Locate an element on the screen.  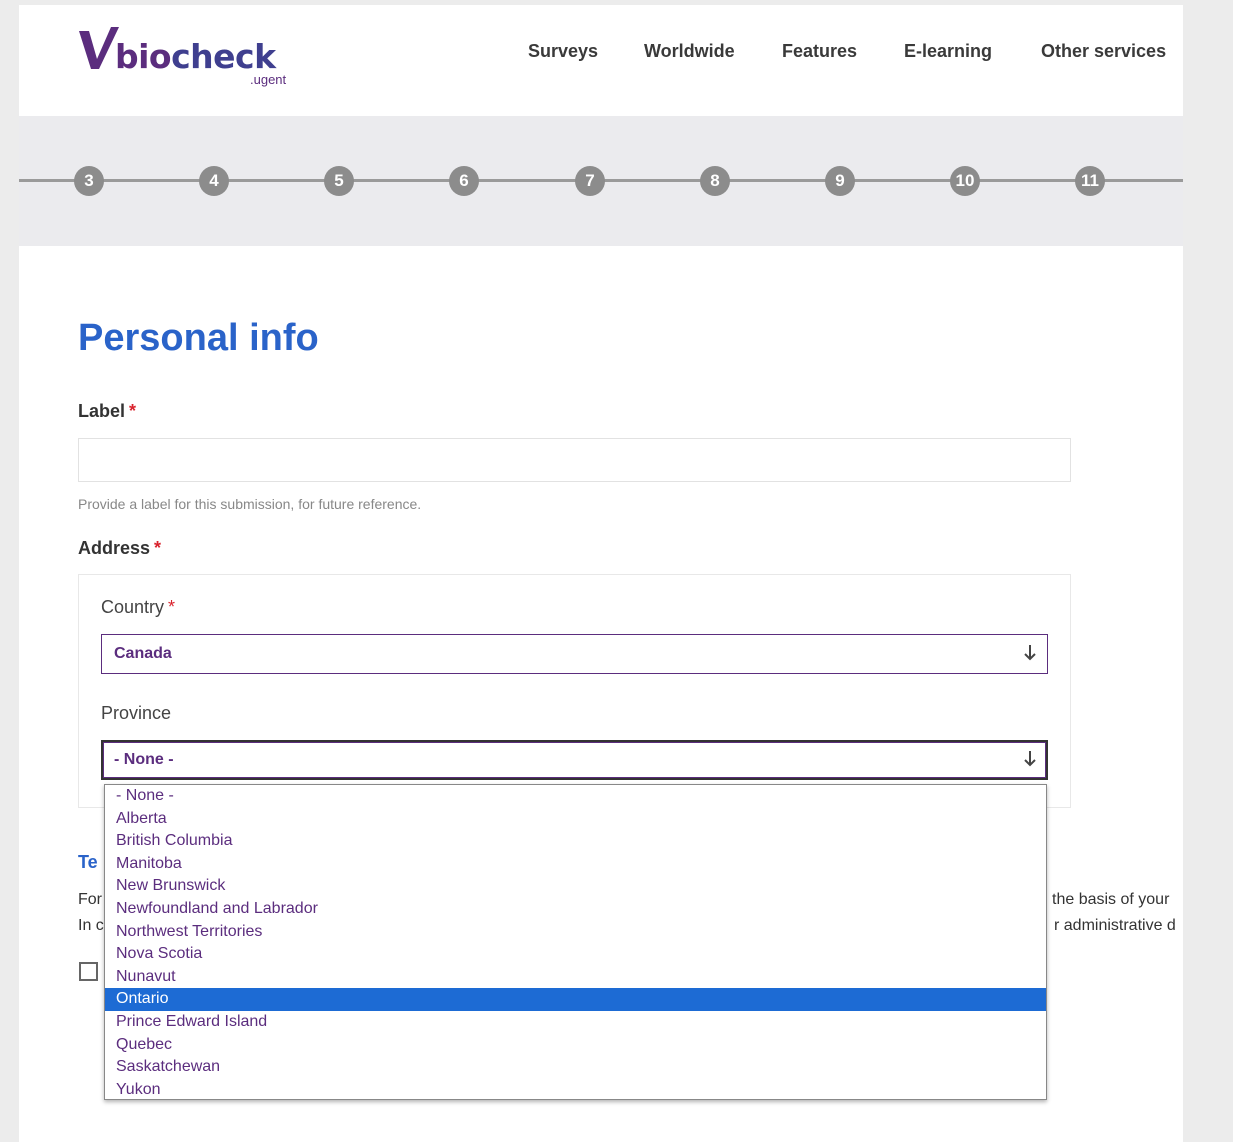
nav-item-surveys: Surveys is located at coordinates (563, 51).